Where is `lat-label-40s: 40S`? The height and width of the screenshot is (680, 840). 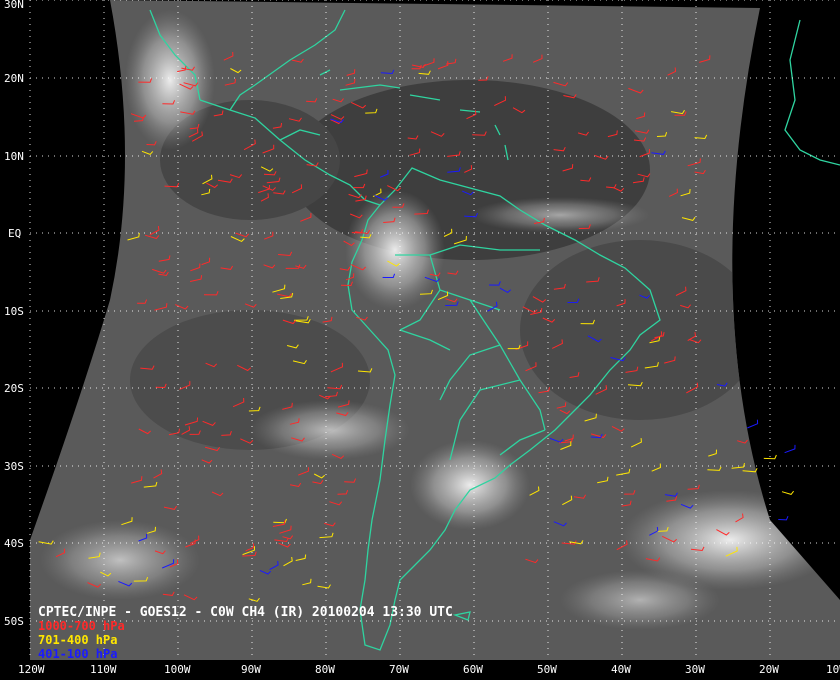
lat-label-40s: 40S is located at coordinates (14, 543).